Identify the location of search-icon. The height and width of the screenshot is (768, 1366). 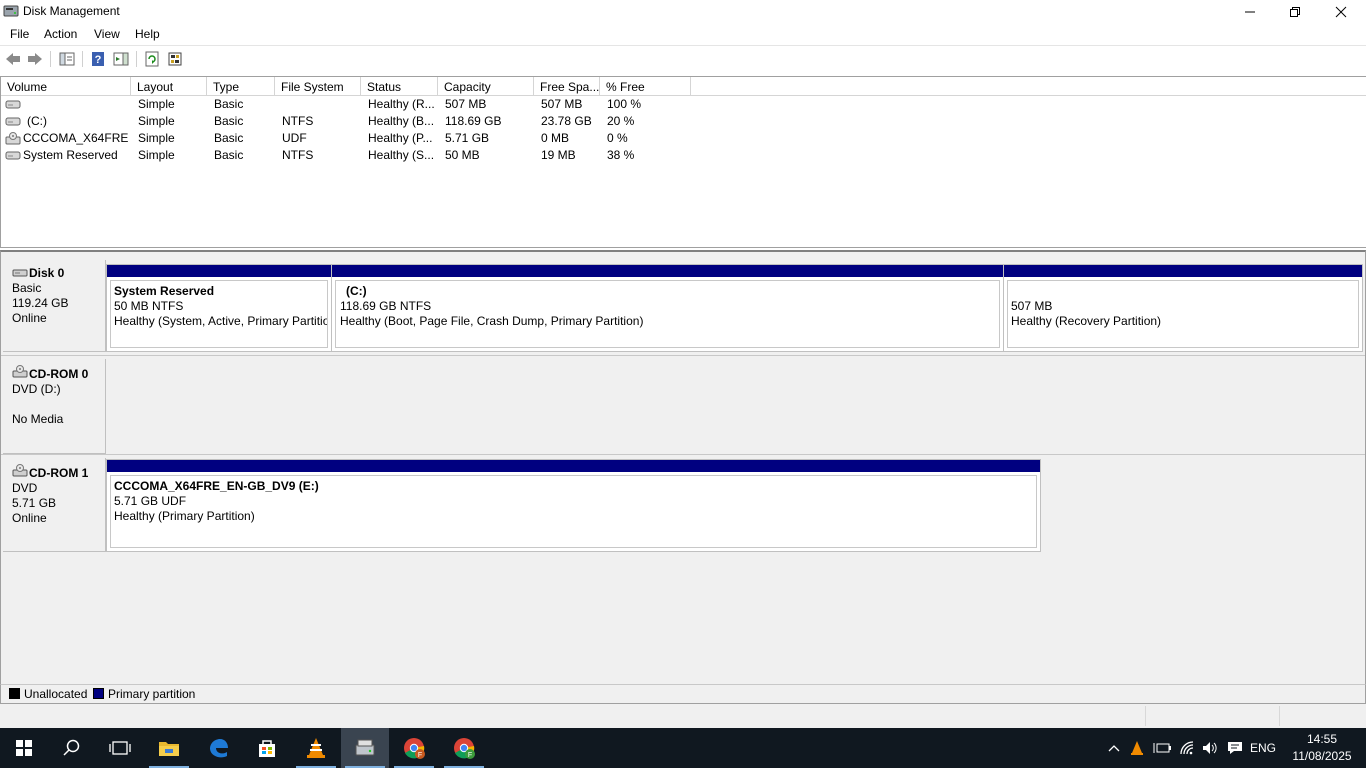
(72, 748).